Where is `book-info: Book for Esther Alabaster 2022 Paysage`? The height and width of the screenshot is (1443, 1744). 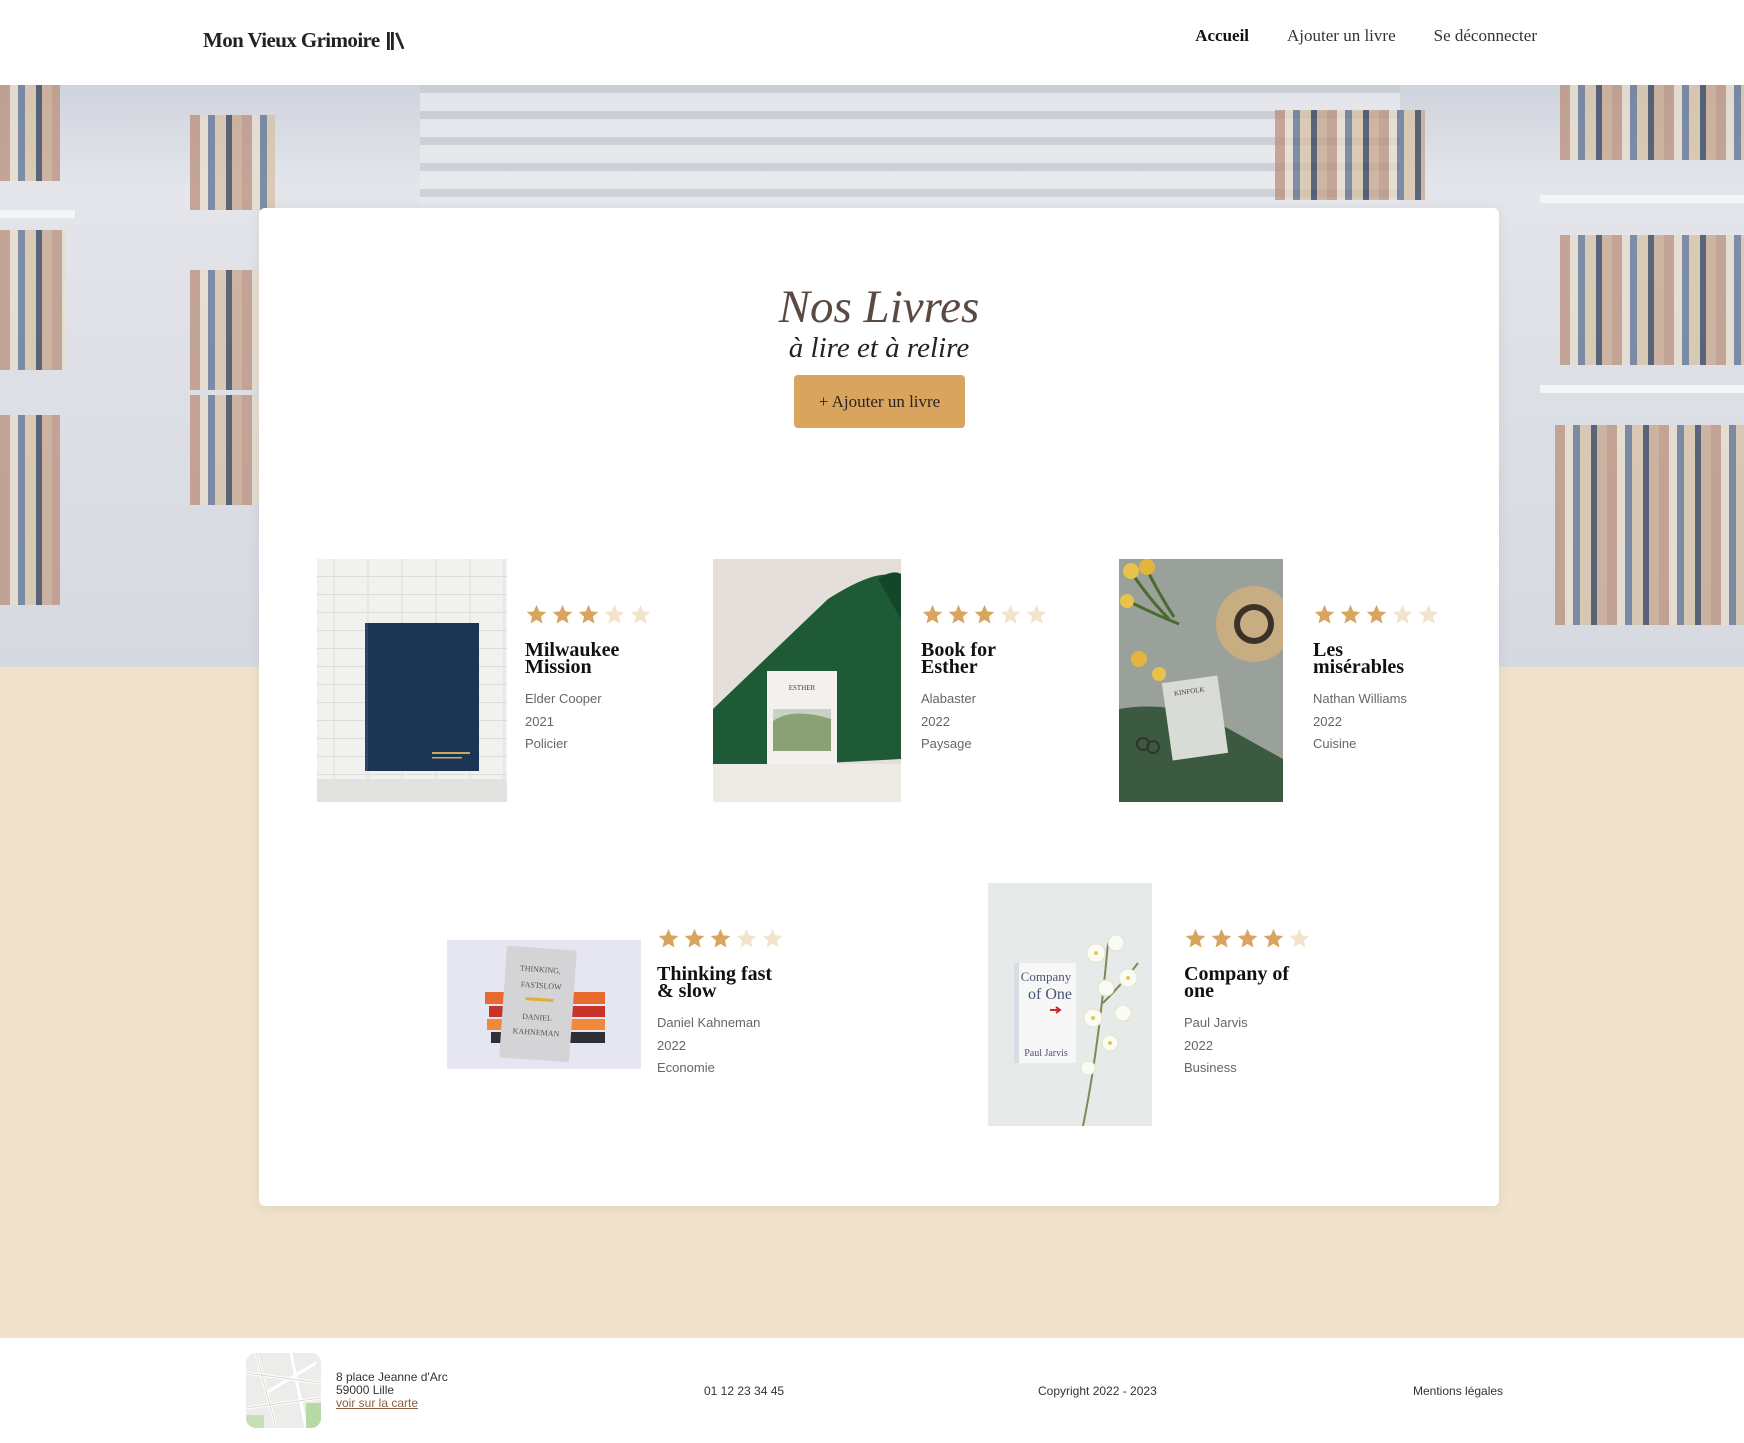 book-info: Book for Esther Alabaster 2022 Paysage is located at coordinates (984, 679).